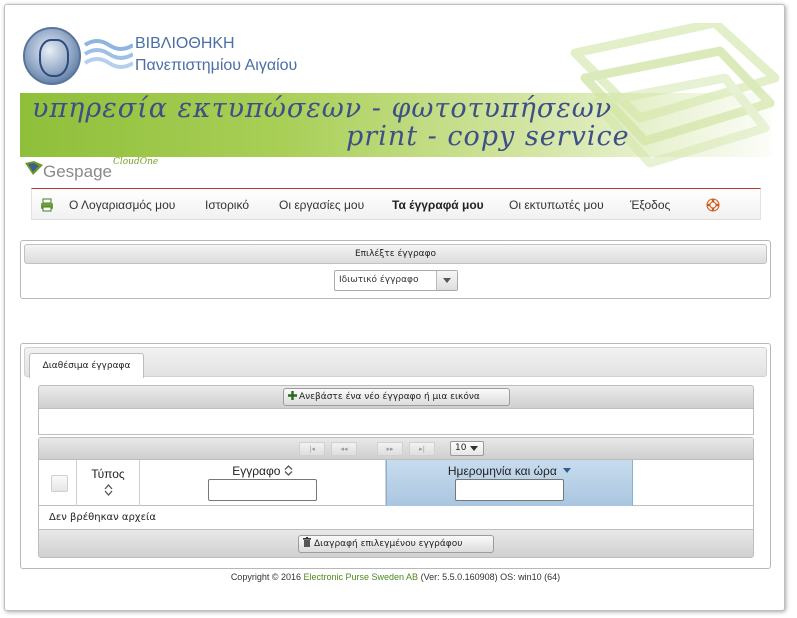 The width and height of the screenshot is (797, 618). Describe the element at coordinates (322, 108) in the screenshot. I see `banner-greek-title: υπηρεσία εκτυπώσεων - φωτοτυπήσεων` at that location.